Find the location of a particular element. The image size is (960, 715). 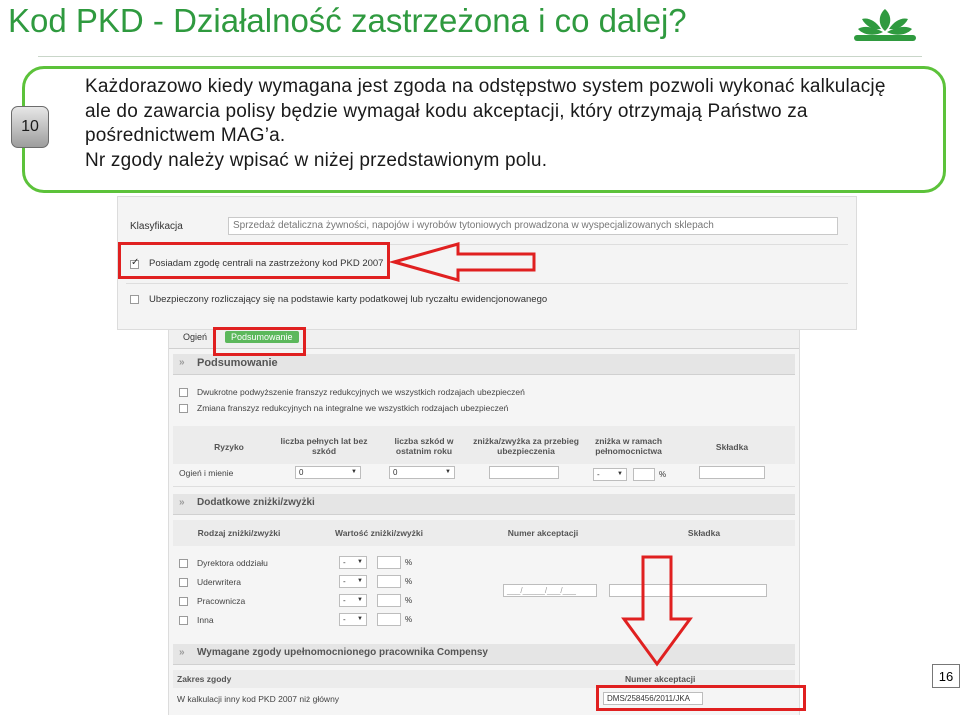

franchise-integral-checkbox is located at coordinates (183, 408).